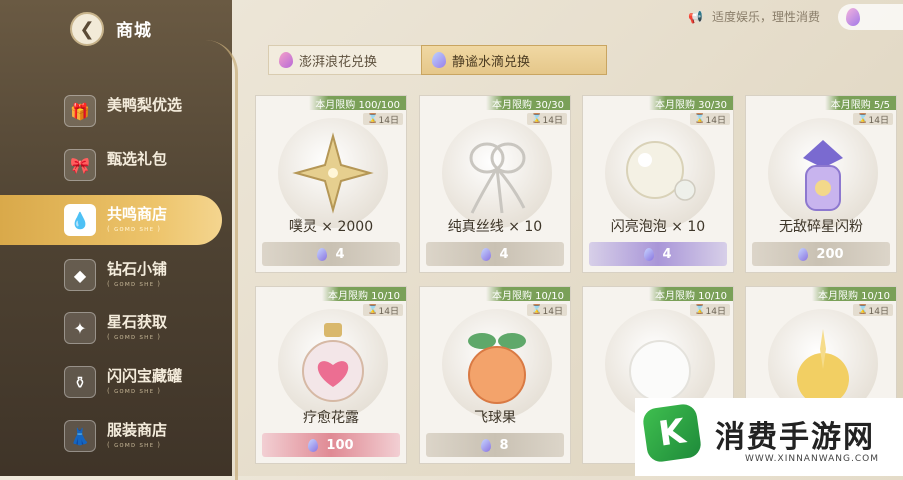 This screenshot has width=903, height=480. Describe the element at coordinates (338, 62) in the screenshot. I see `tab-label: 澎湃浪花兑换` at that location.